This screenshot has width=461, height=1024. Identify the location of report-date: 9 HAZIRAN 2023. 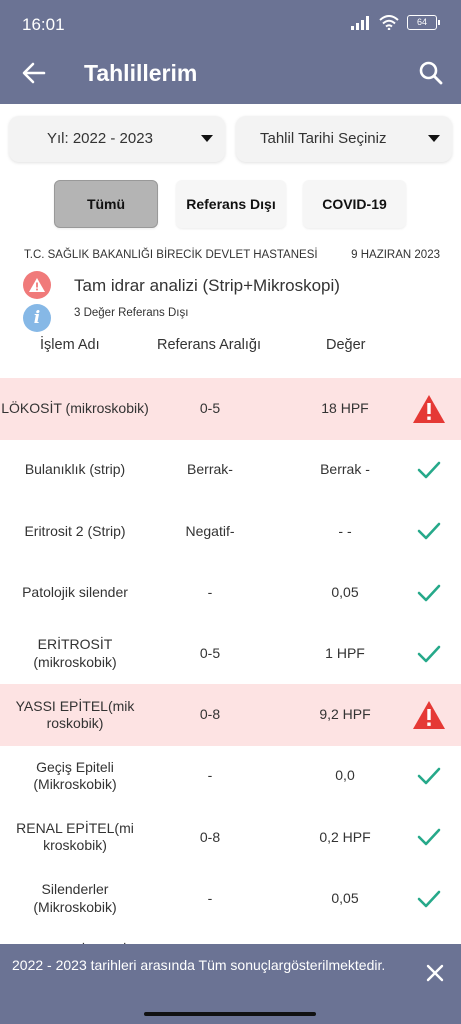
(395, 255).